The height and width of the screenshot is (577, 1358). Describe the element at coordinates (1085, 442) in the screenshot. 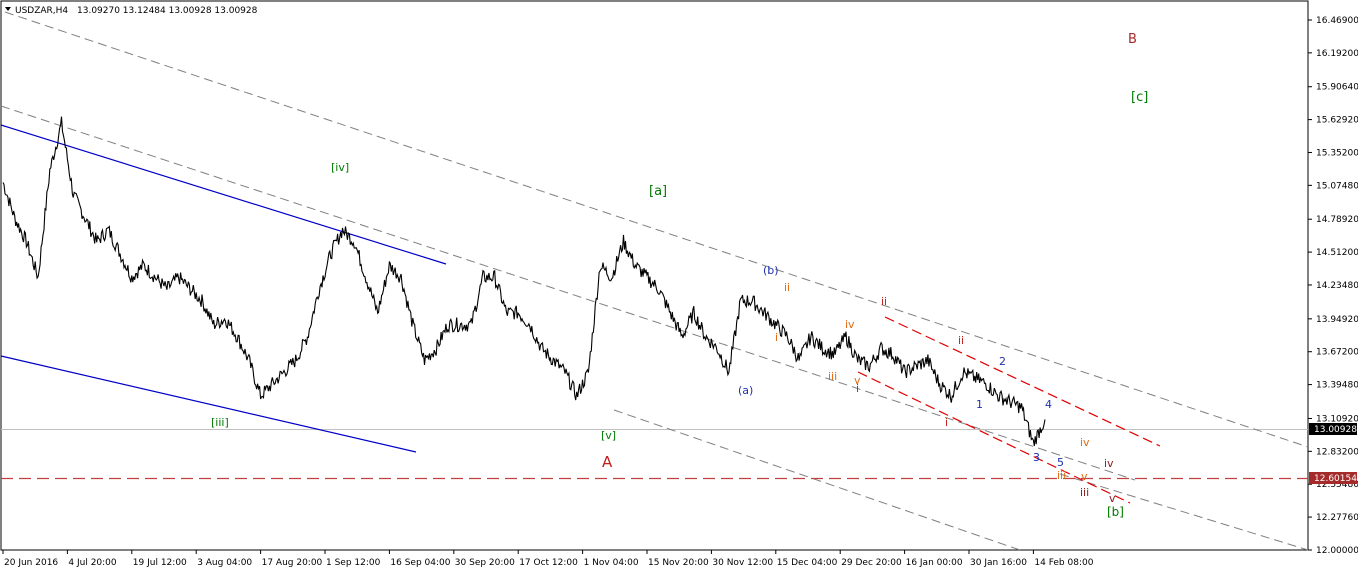

I see `wave-label-iv2: iv` at that location.